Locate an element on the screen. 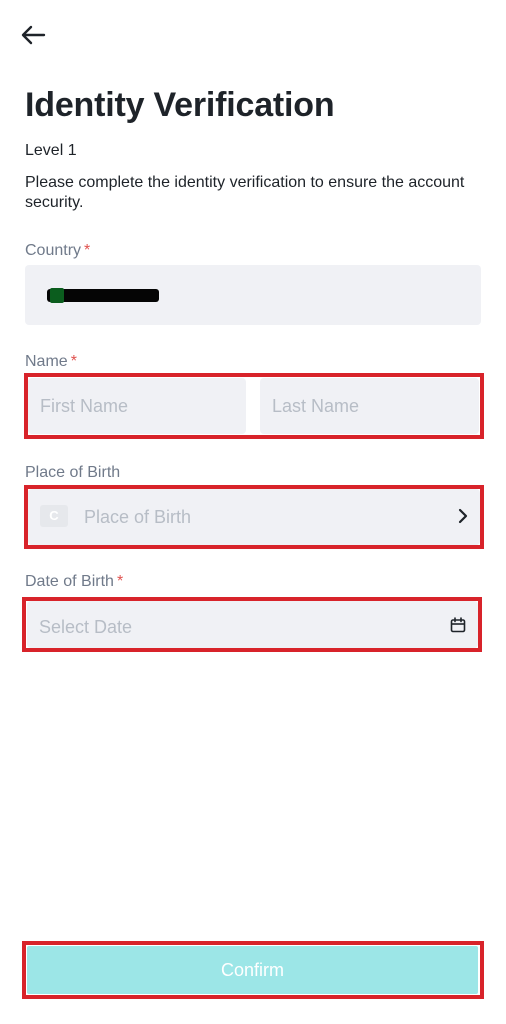  country-label-text: Country is located at coordinates (53, 250).